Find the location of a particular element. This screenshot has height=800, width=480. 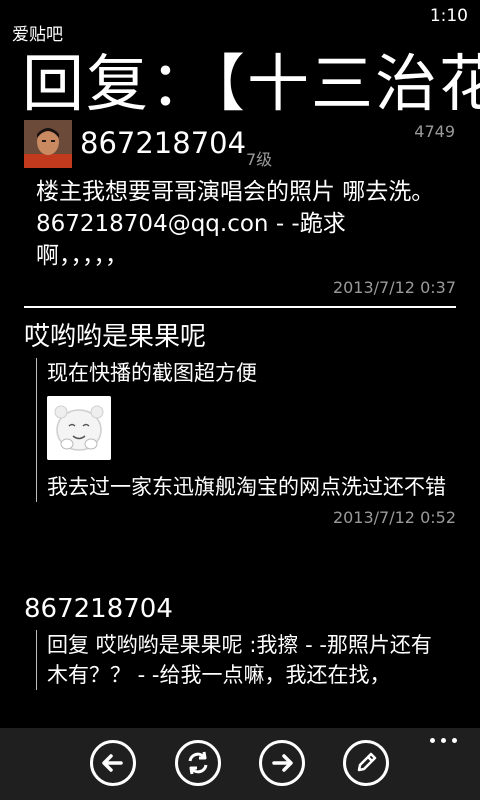

thread-title: 回复：【十三治花 is located at coordinates (251, 83).